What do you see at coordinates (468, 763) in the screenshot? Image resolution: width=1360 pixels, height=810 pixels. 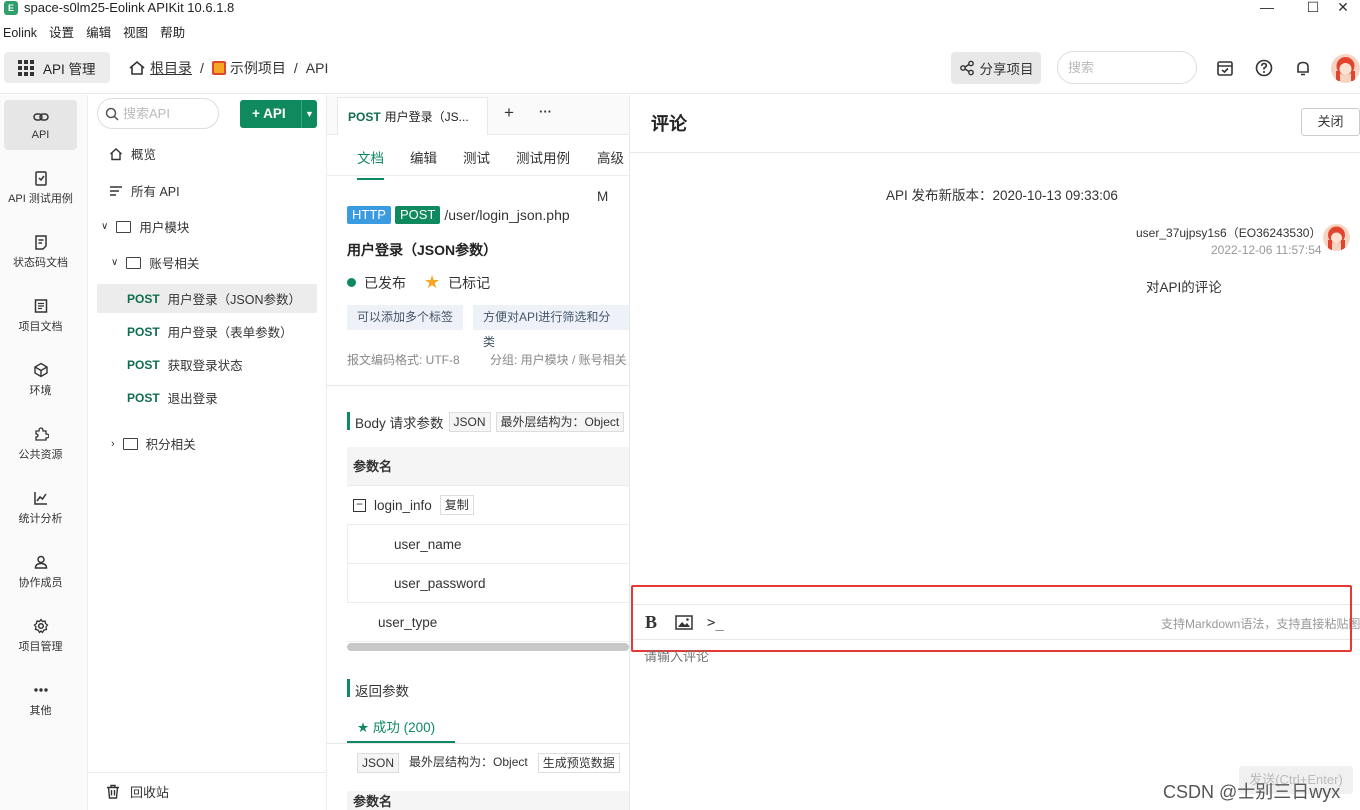 I see `return-outer-label: 最外层结构为：Object` at bounding box center [468, 763].